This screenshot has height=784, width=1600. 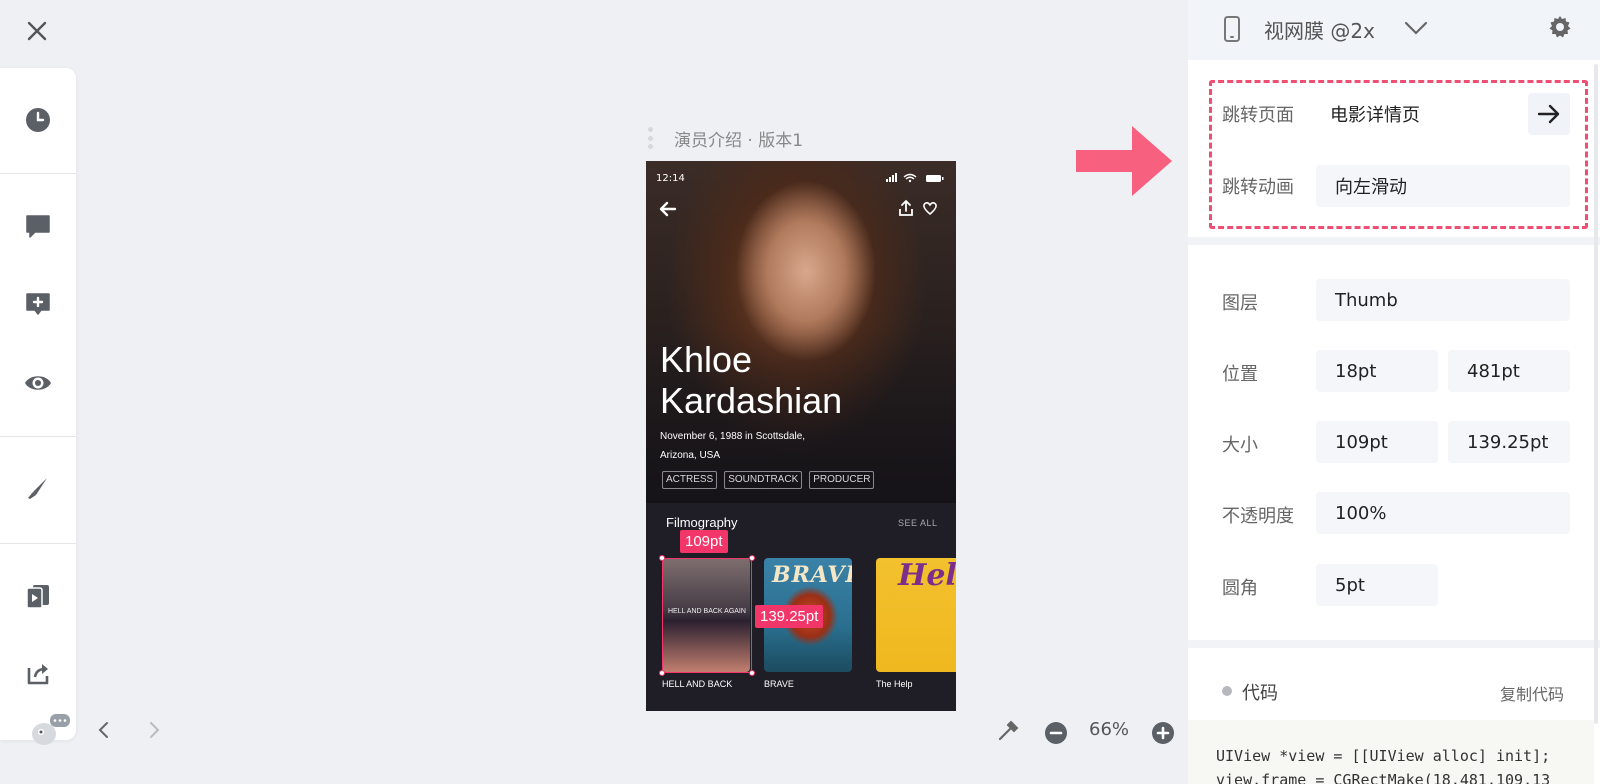 I want to click on chevron-left-icon, so click(x=103, y=730).